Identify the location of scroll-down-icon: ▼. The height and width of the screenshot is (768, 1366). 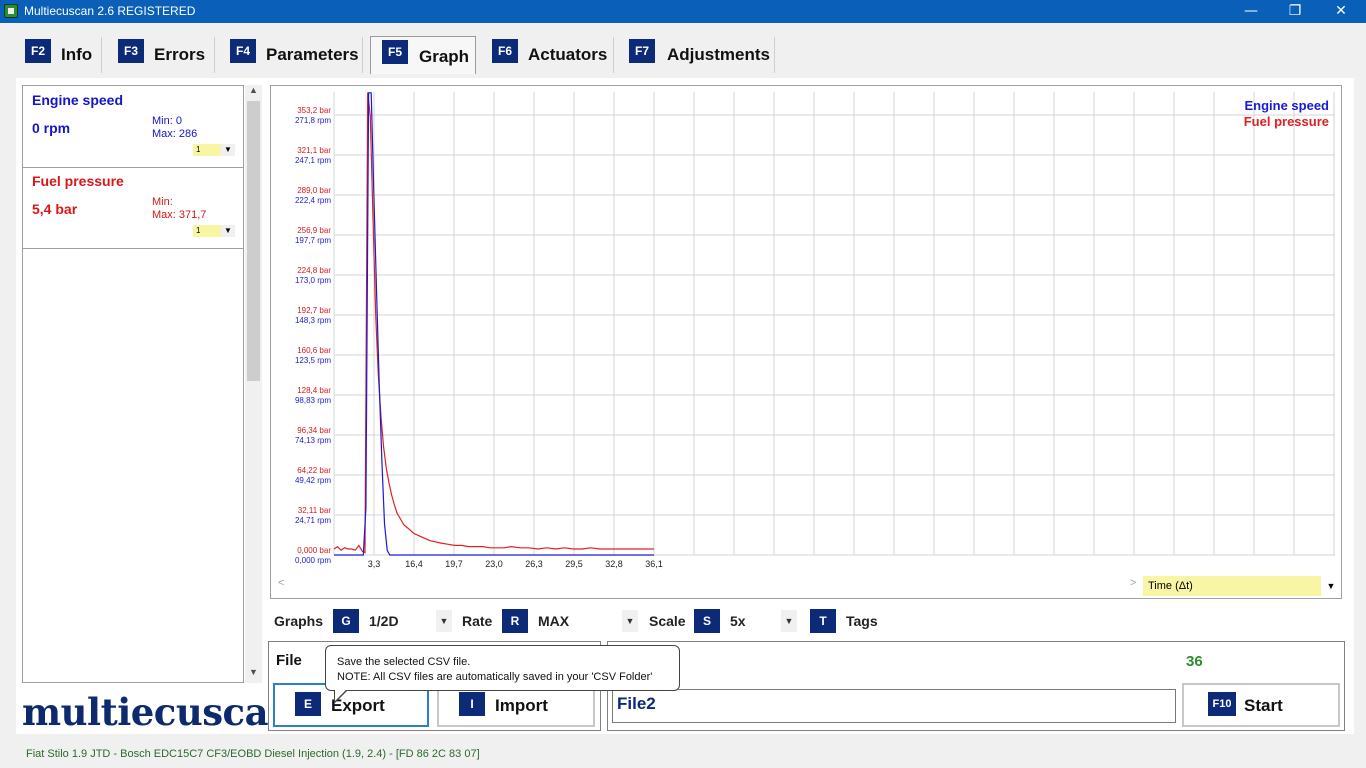
(253, 675).